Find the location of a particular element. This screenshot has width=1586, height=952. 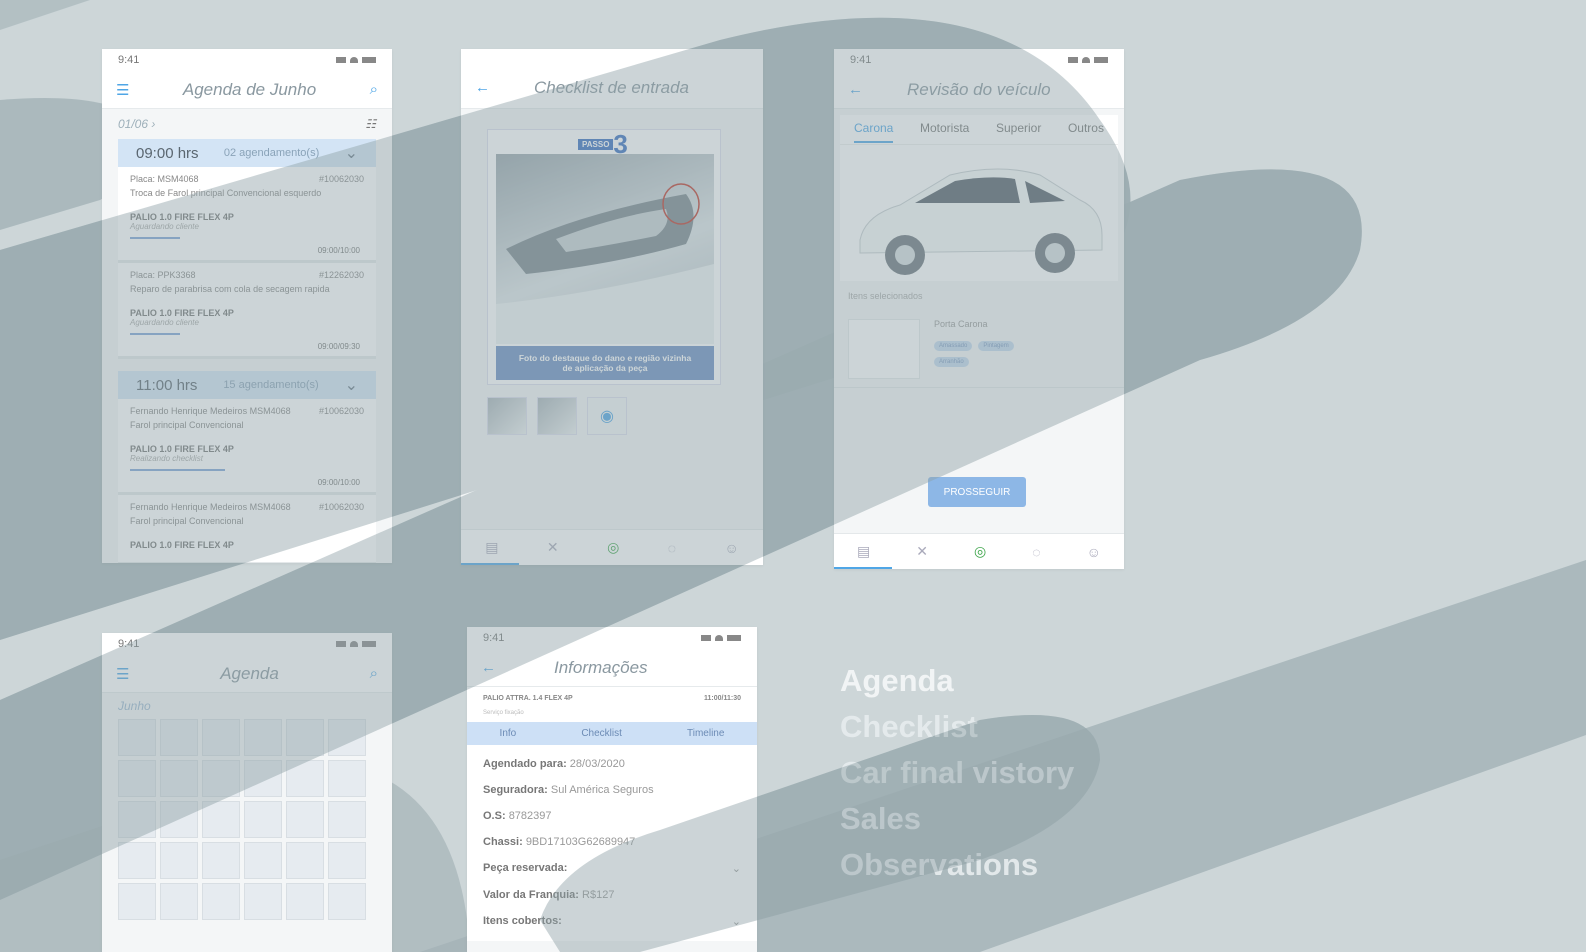

time-slot-header: 09:00 hrs 02 agendamento(s) ⌄ is located at coordinates (247, 153).